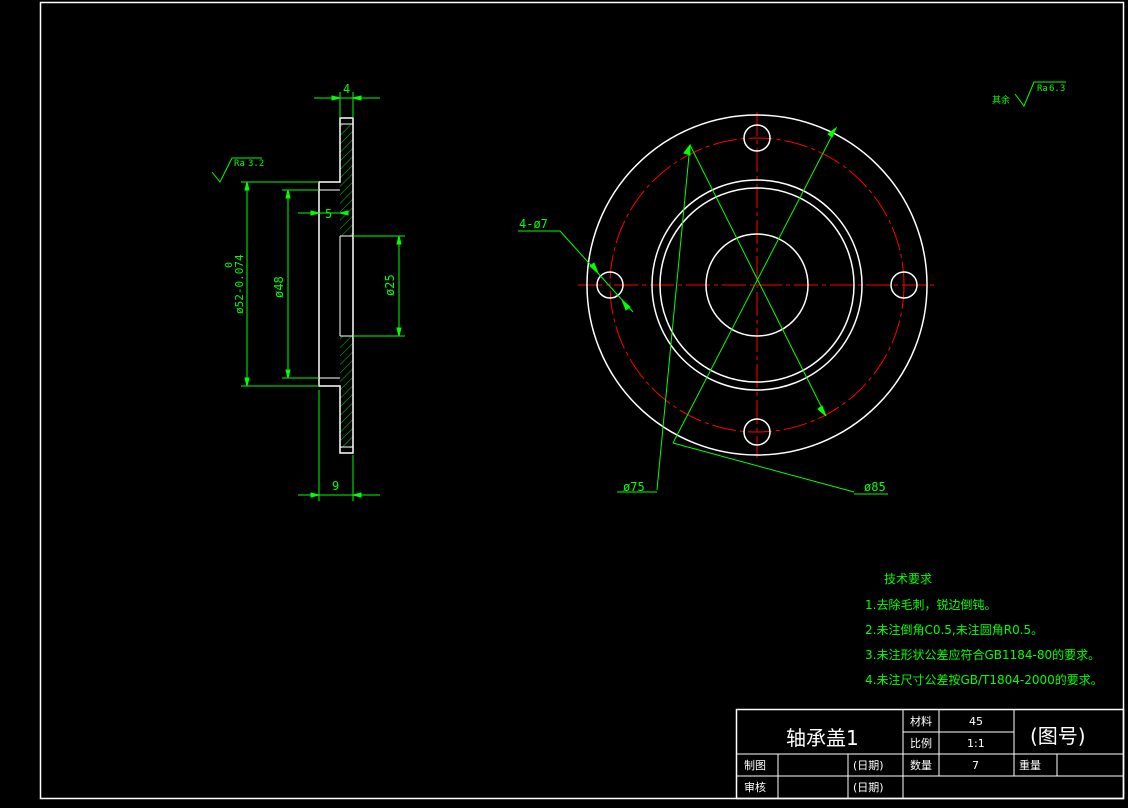 This screenshot has width=1128, height=808. I want to click on requirement-item: 3.未注形状公差应符合GB1184-80的要求。, so click(982, 654).